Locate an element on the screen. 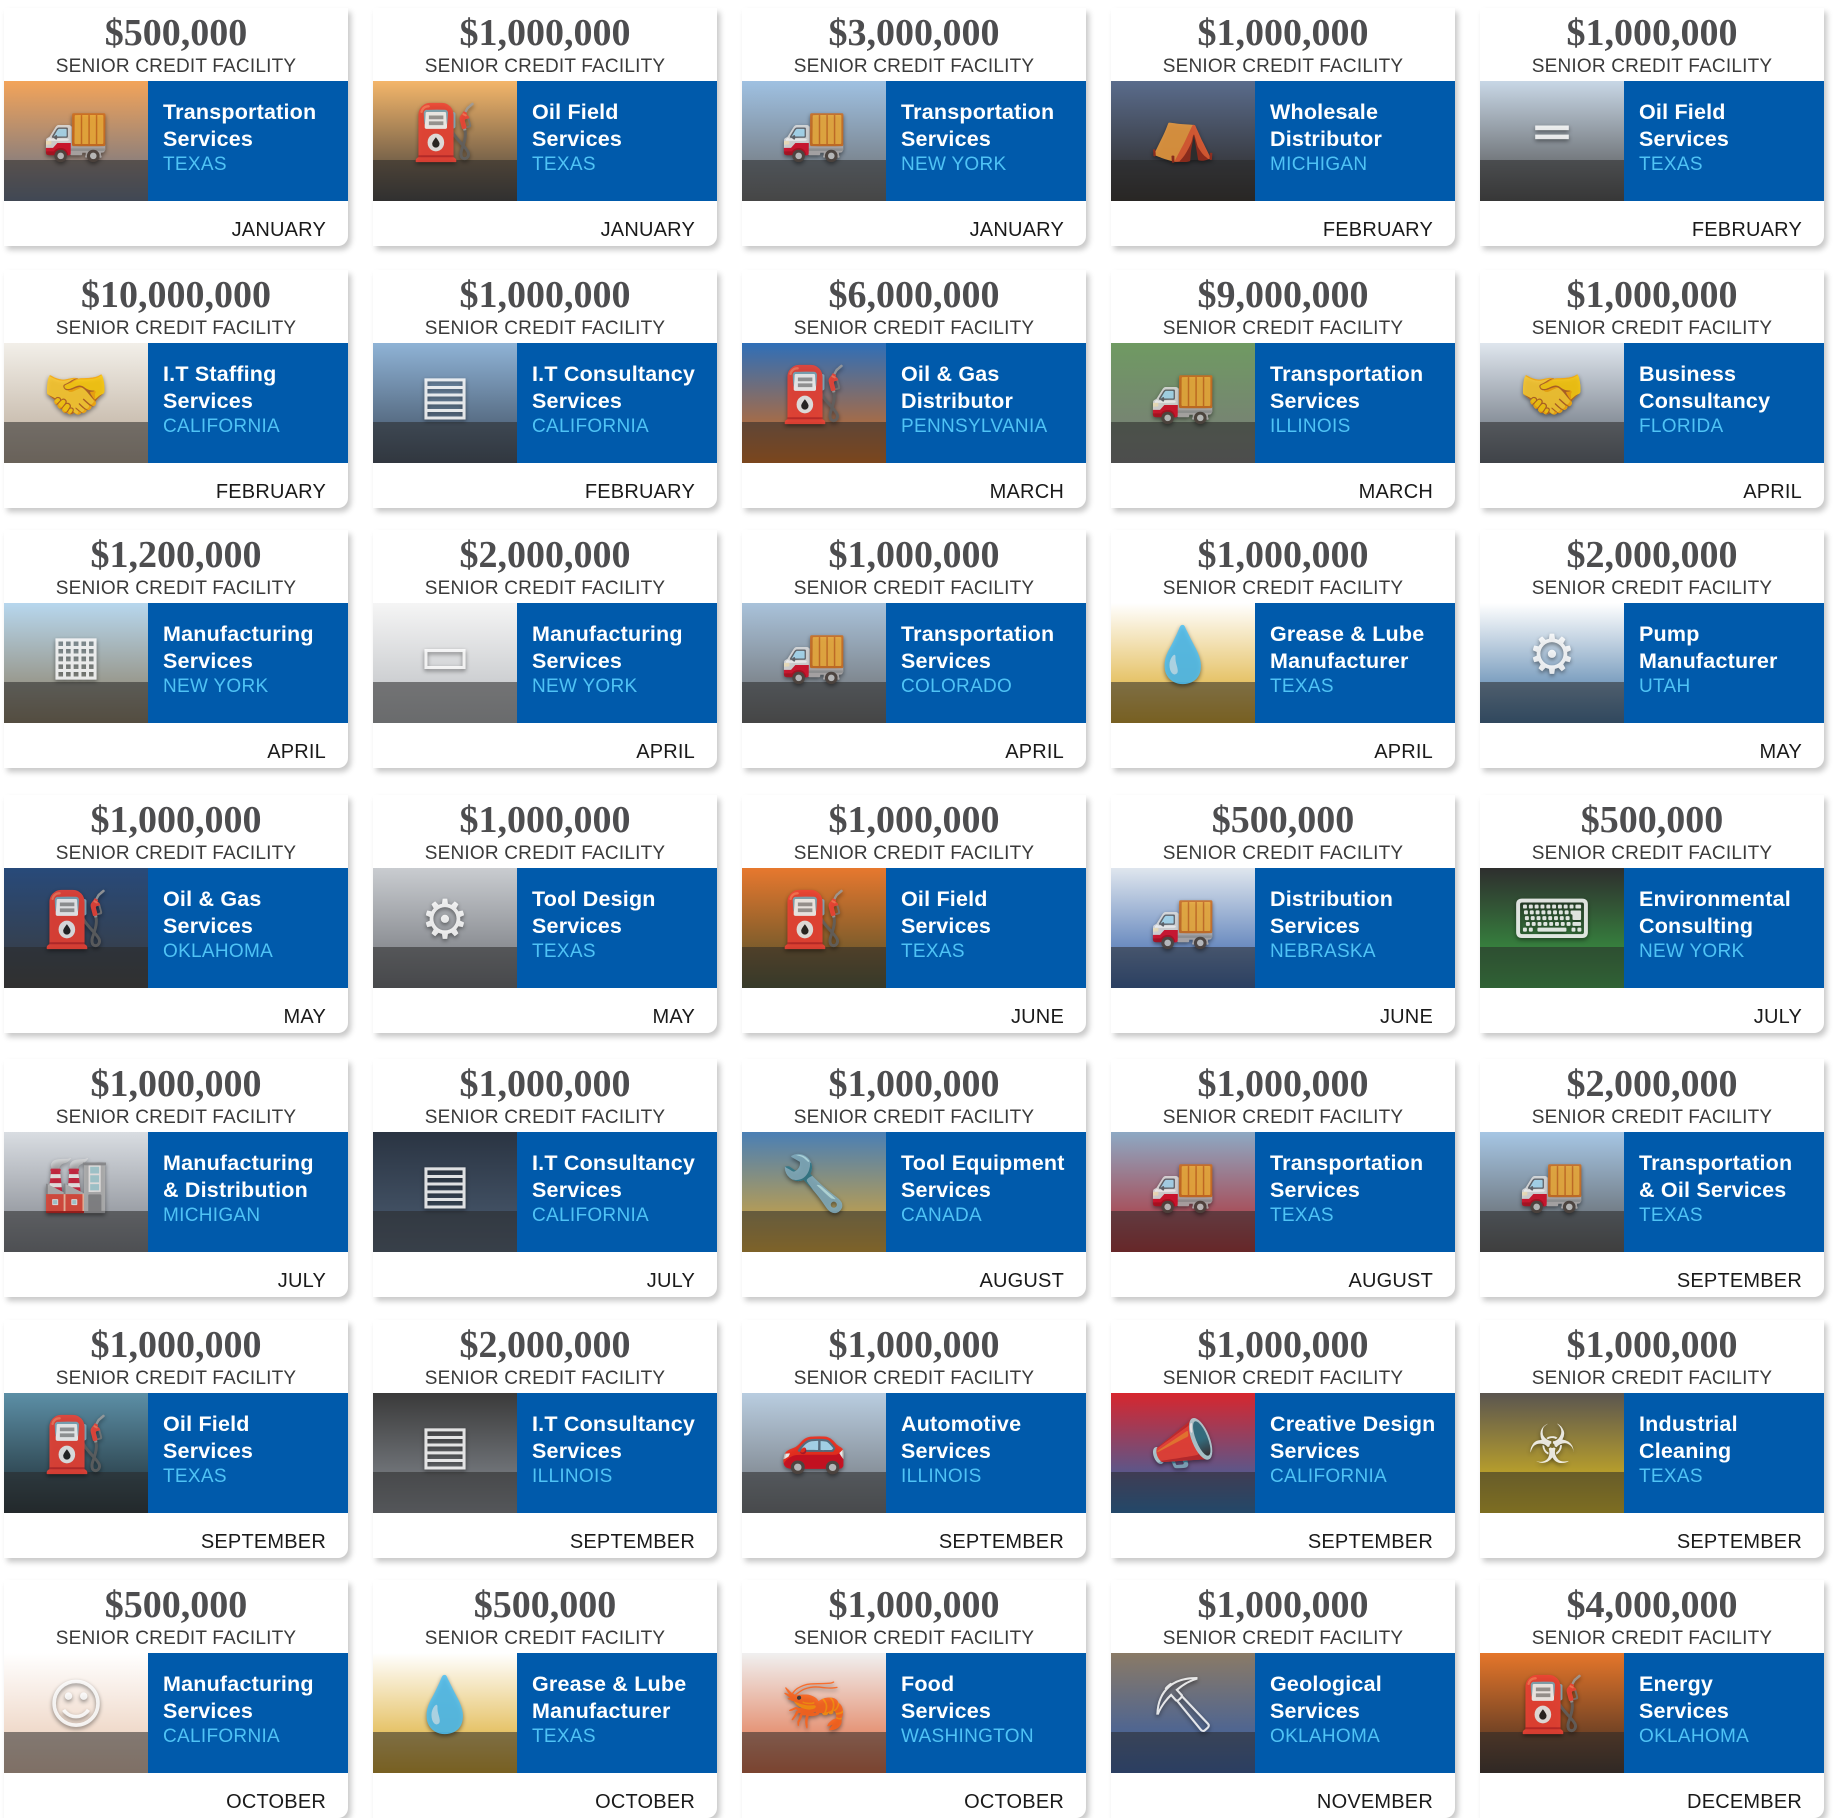  deal-info: Distribution Services NEBRASKA is located at coordinates (1355, 928).